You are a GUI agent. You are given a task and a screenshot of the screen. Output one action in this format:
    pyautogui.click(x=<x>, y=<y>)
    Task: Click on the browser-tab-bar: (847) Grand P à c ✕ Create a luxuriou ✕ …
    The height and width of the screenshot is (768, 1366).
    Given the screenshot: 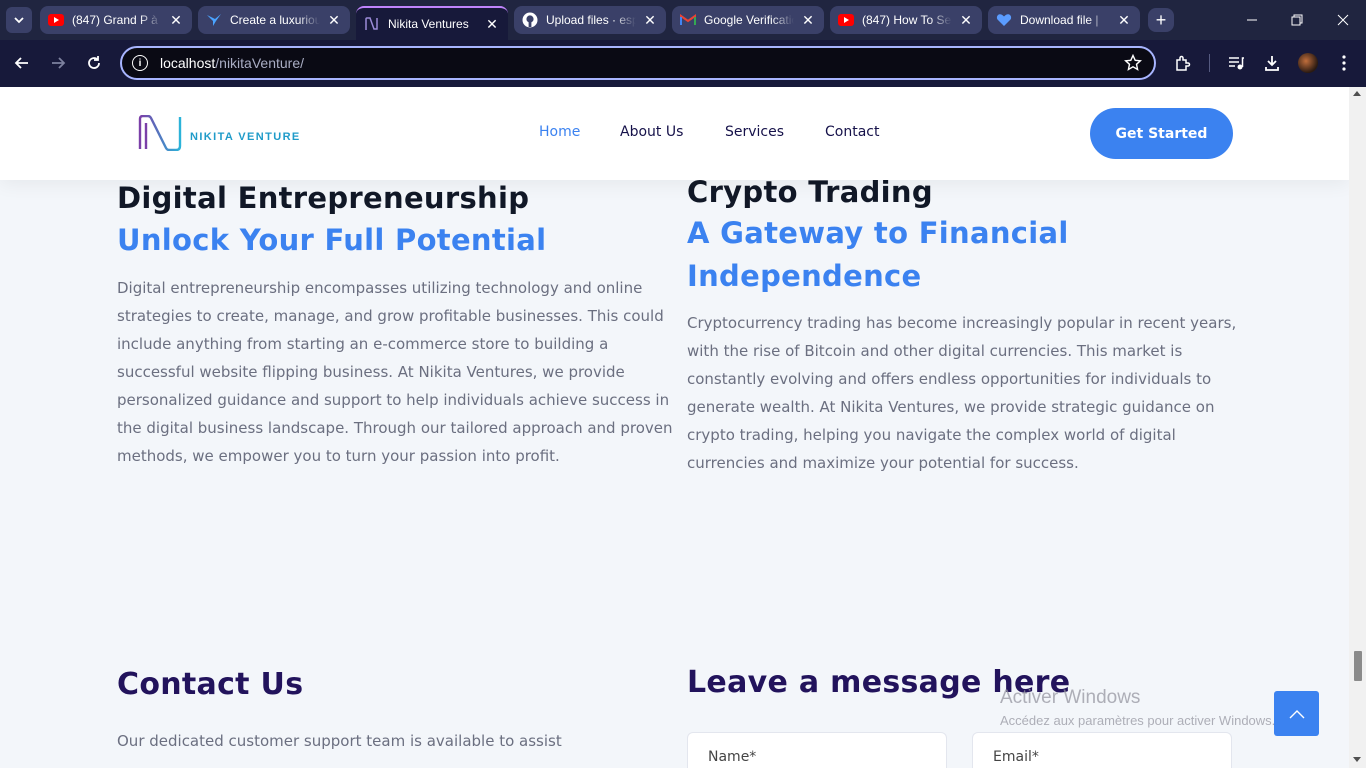 What is the action you would take?
    pyautogui.click(x=683, y=20)
    